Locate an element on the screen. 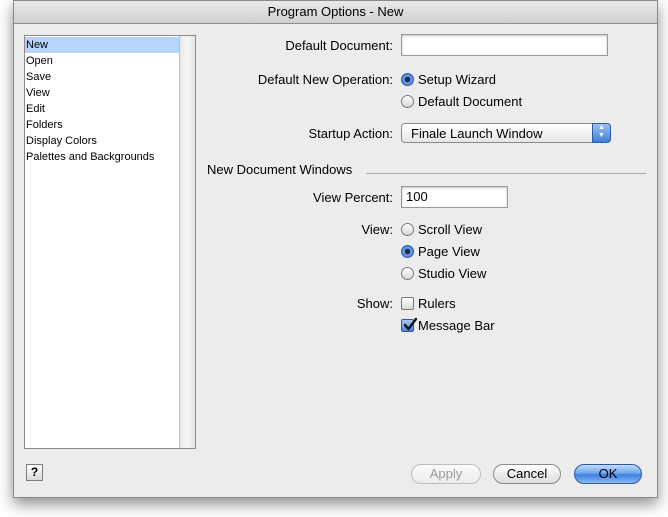 The width and height of the screenshot is (668, 517). studio-view-label: Studio View is located at coordinates (452, 273).